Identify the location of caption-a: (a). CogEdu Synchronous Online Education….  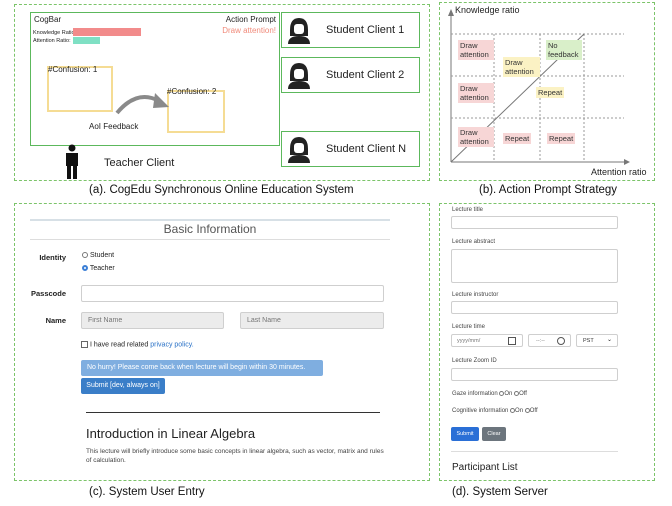
(221, 190).